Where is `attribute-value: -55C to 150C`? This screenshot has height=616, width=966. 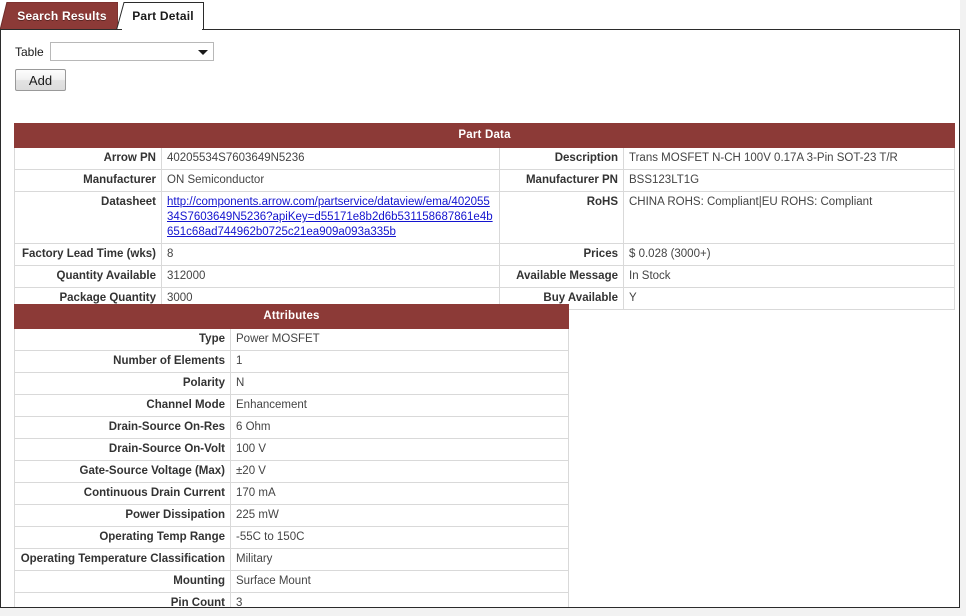
attribute-value: -55C to 150C is located at coordinates (399, 537).